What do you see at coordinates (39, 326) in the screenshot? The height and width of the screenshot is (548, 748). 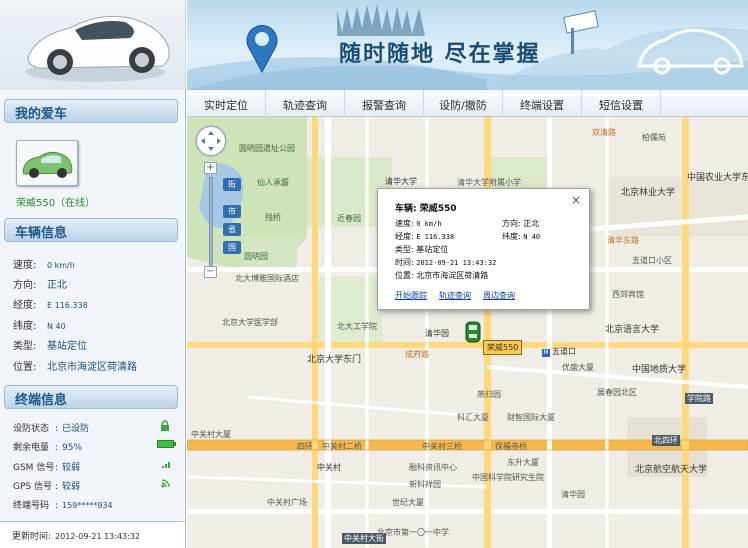 I see `vehicle-latitude-row: 纬度: N 40` at bounding box center [39, 326].